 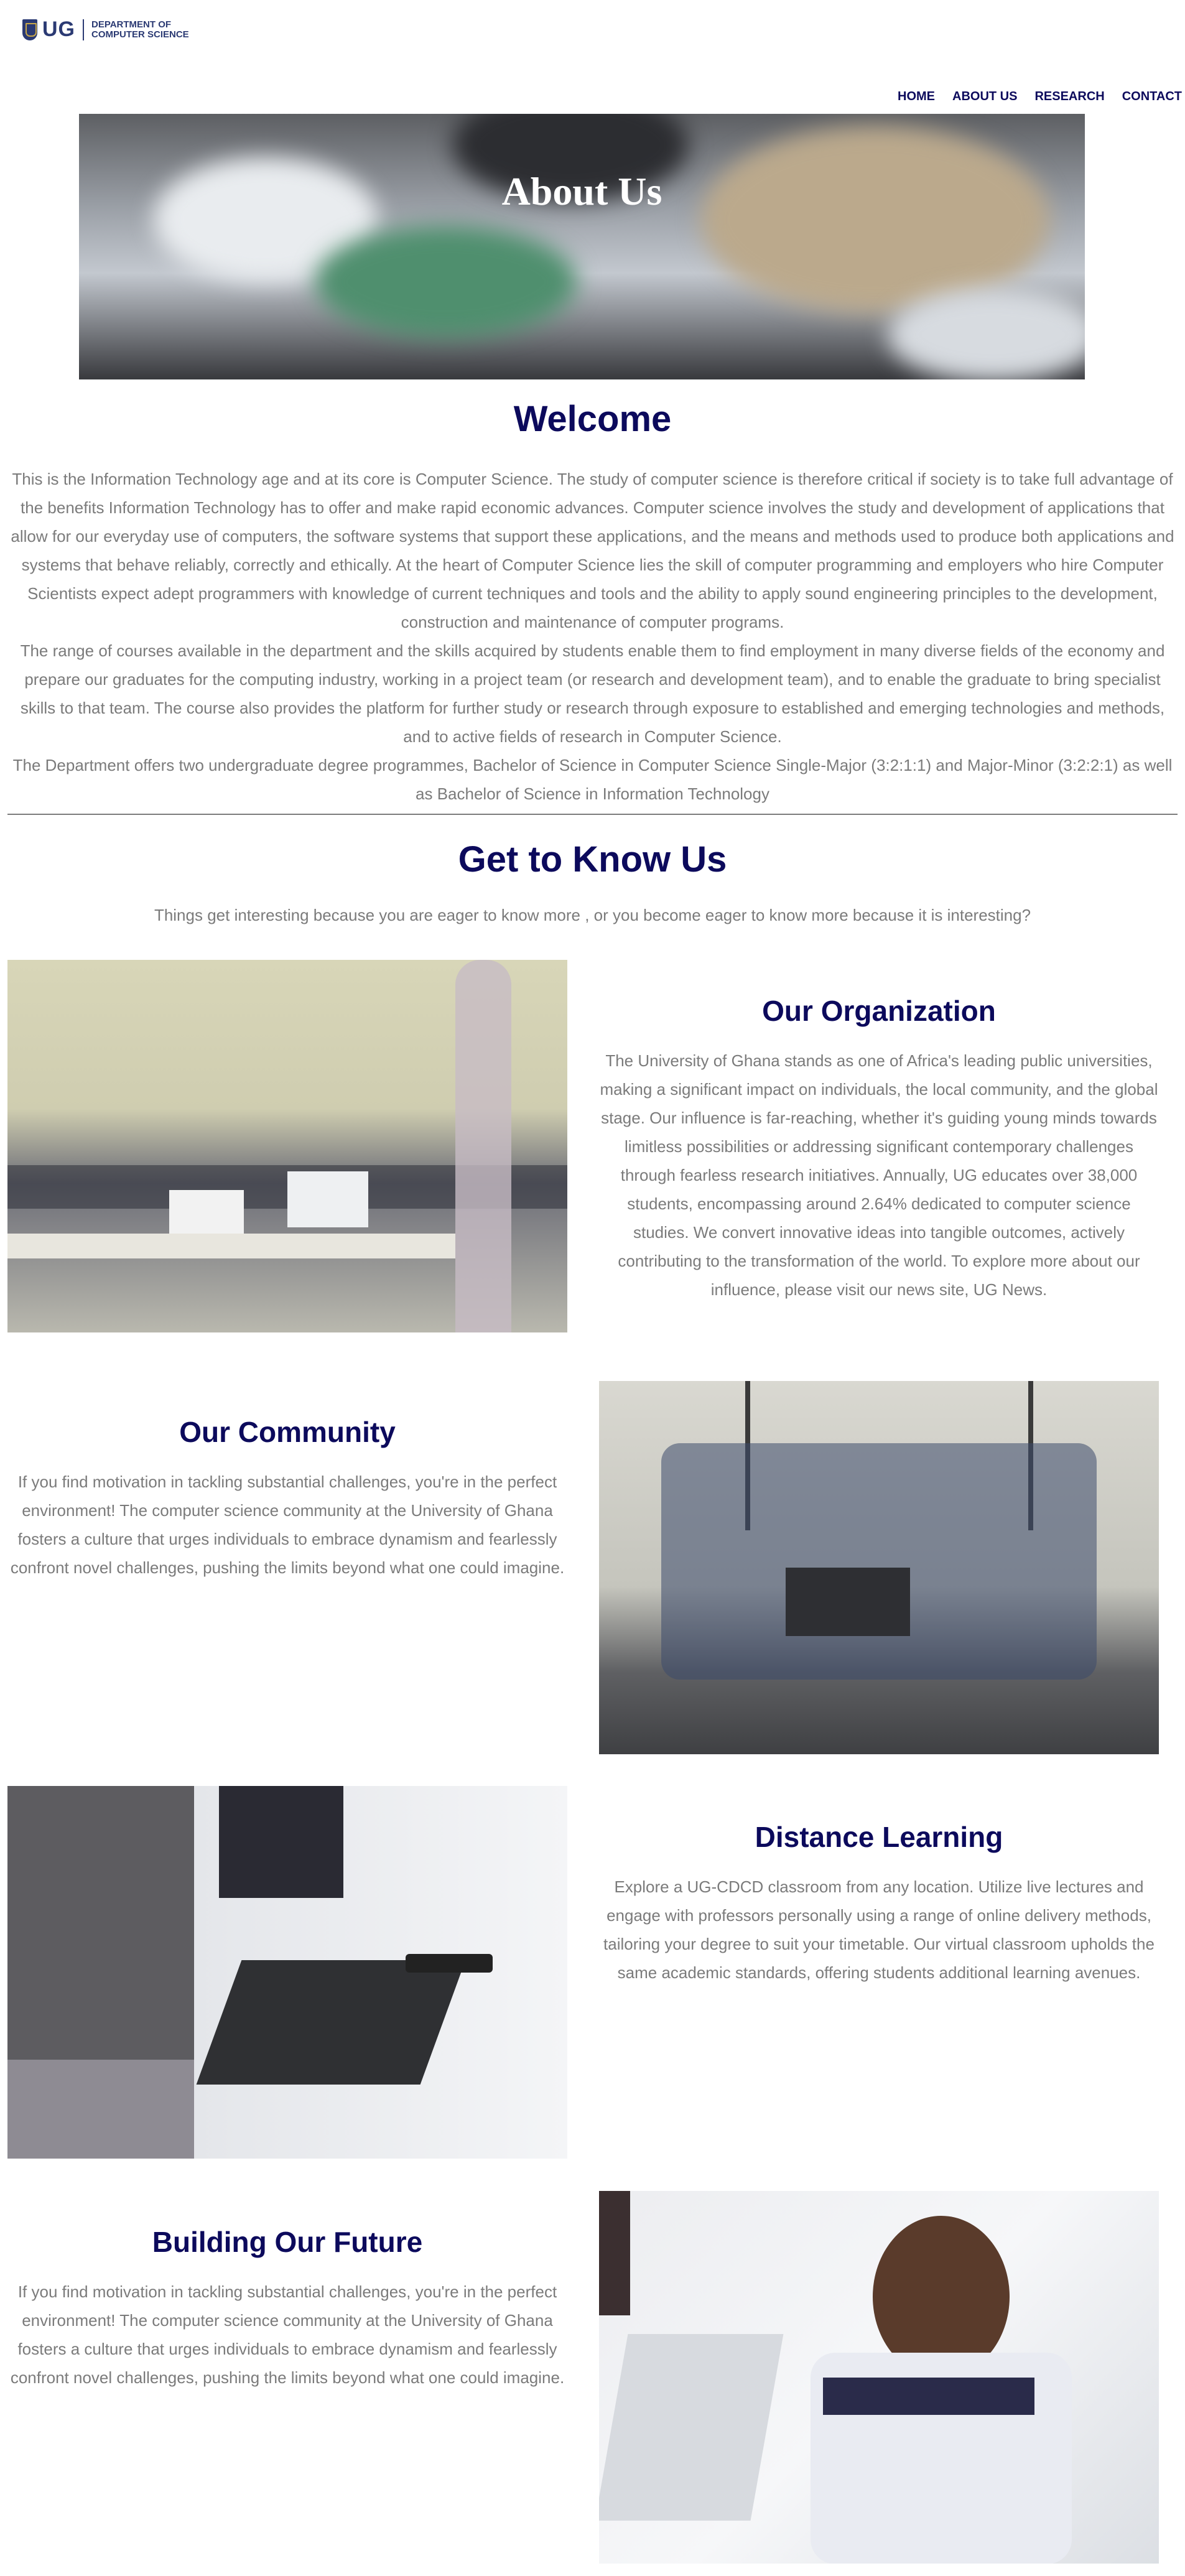 I want to click on nav-home-link: HOME, so click(x=916, y=97).